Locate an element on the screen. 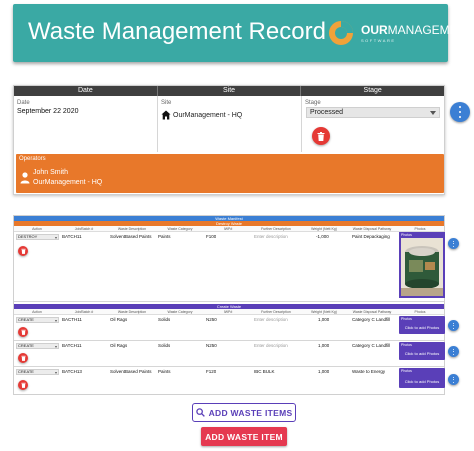  site-field: Site OurManagement - HQ is located at coordinates (230, 124).